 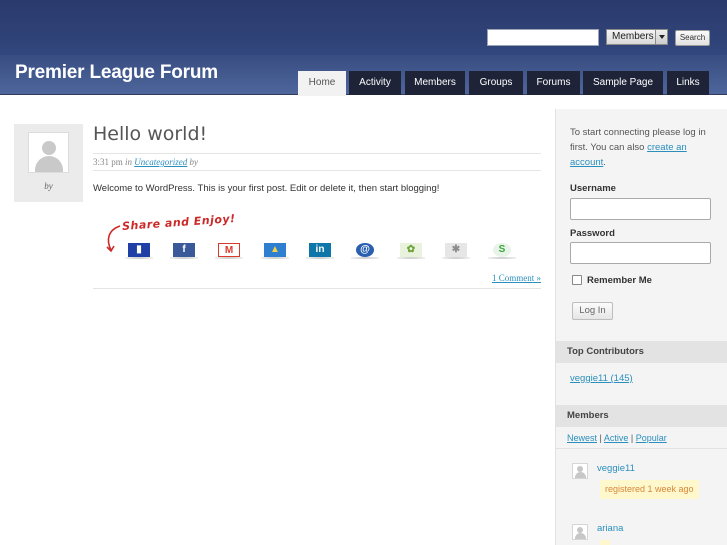 I want to click on curved-arrow-icon, so click(x=113, y=239).